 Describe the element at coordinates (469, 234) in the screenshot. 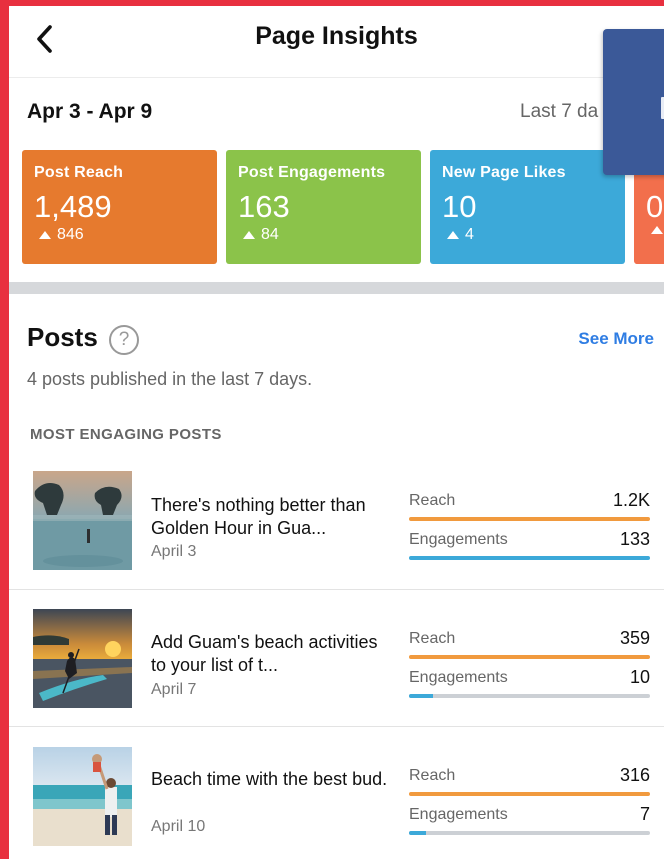

I see `card-delta-value: 4` at that location.